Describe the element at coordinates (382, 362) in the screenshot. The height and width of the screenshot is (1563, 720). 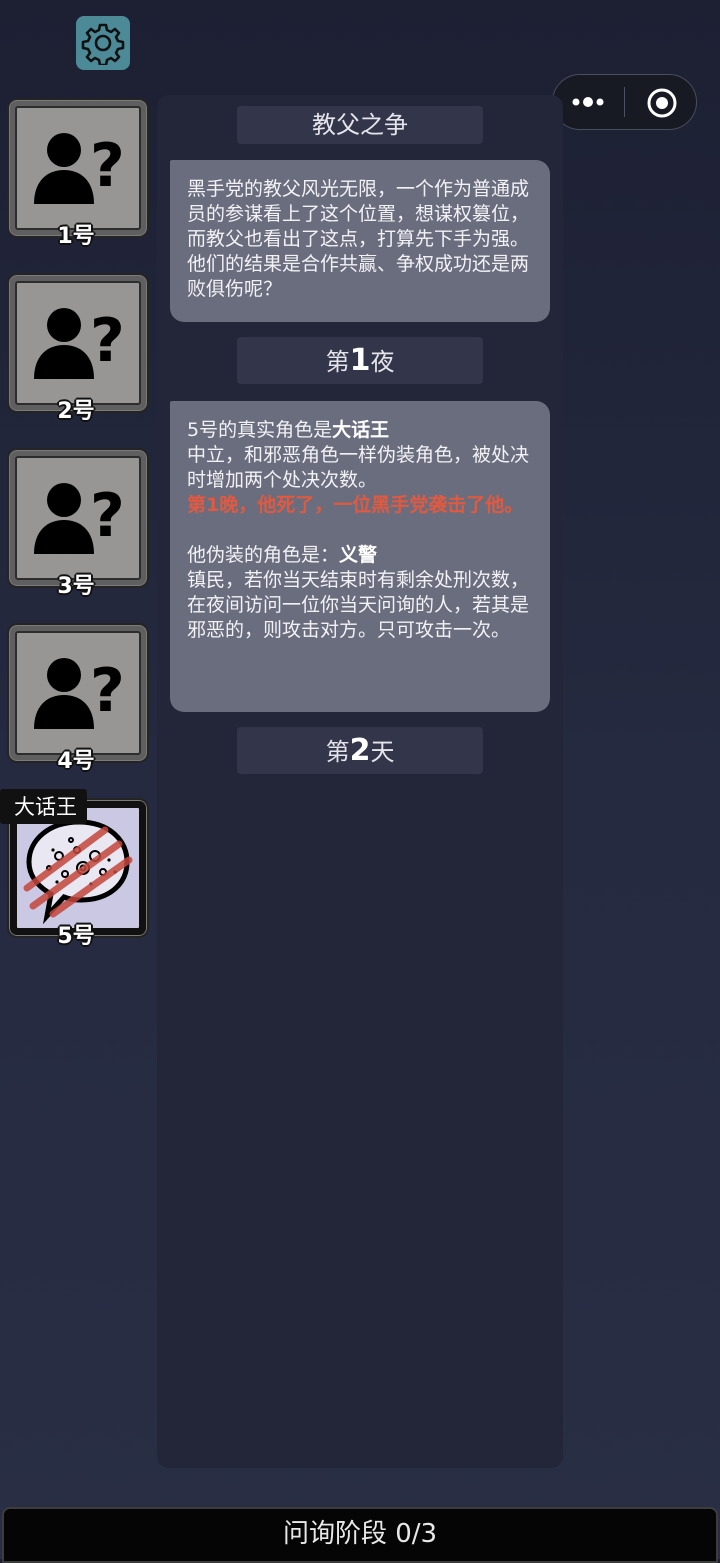
I see `night-suffix: 夜` at that location.